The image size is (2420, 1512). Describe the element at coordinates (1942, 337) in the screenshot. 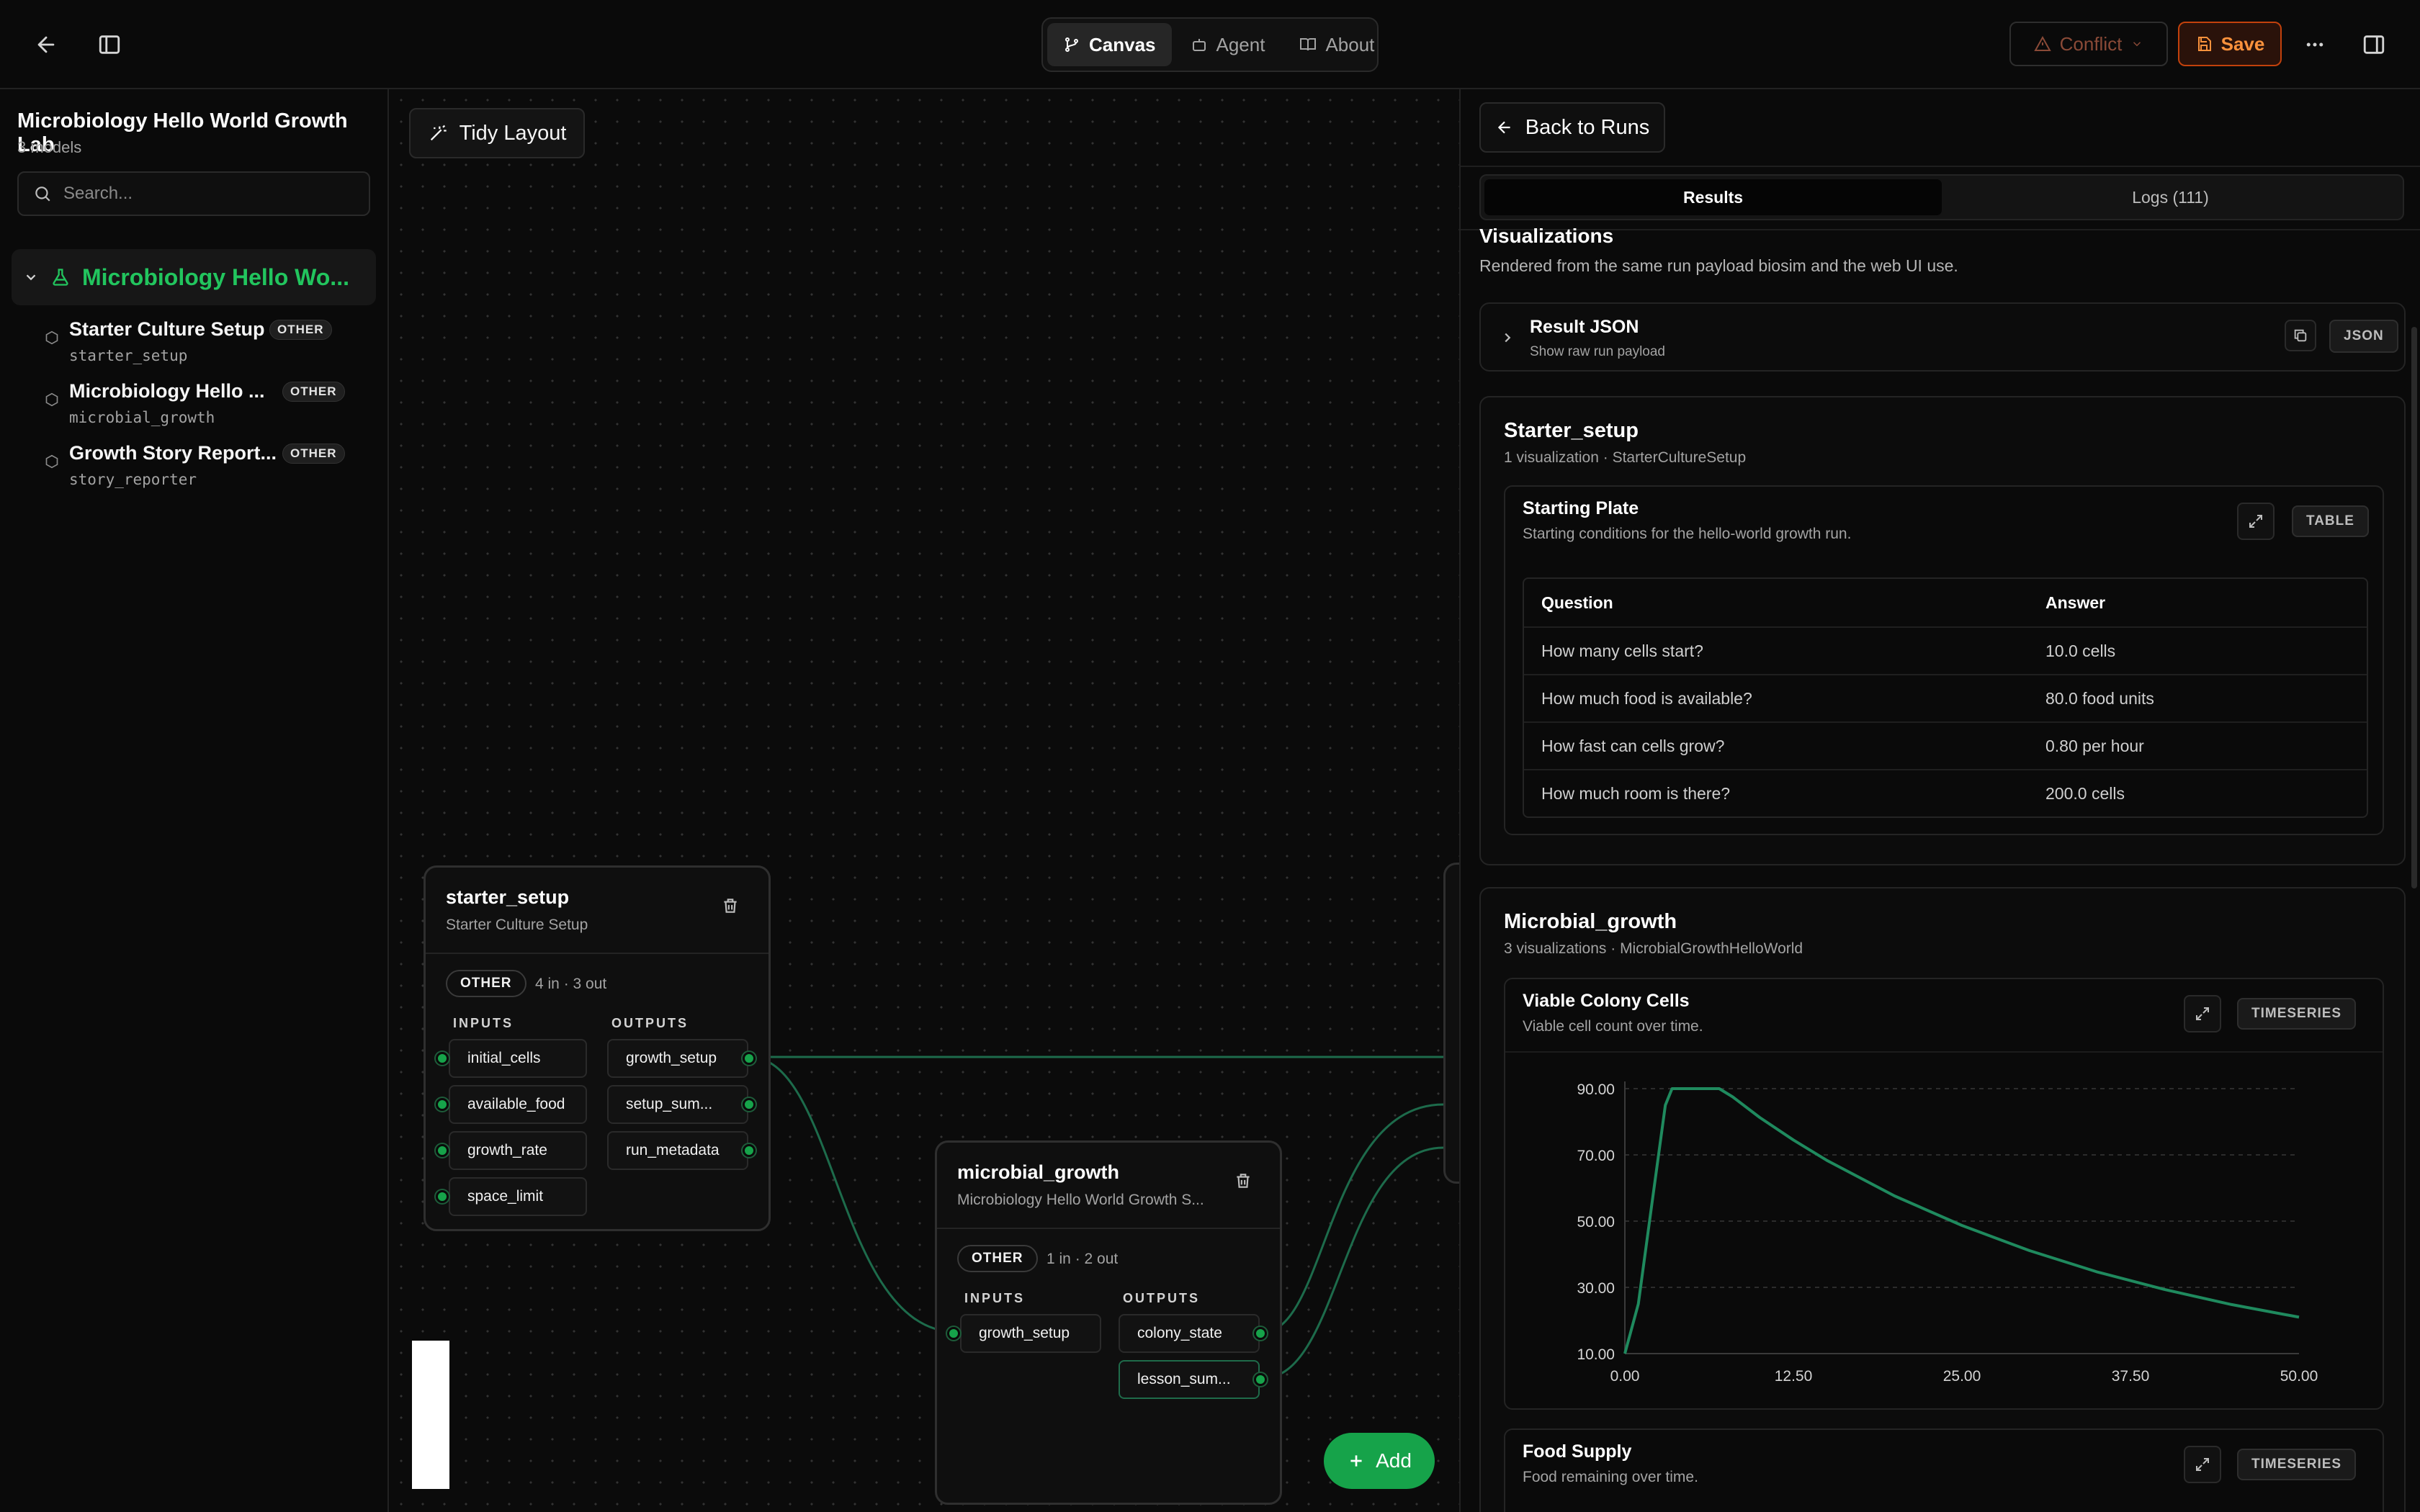

I see `result-json-row: Result JSON Show raw run payload JSON` at that location.